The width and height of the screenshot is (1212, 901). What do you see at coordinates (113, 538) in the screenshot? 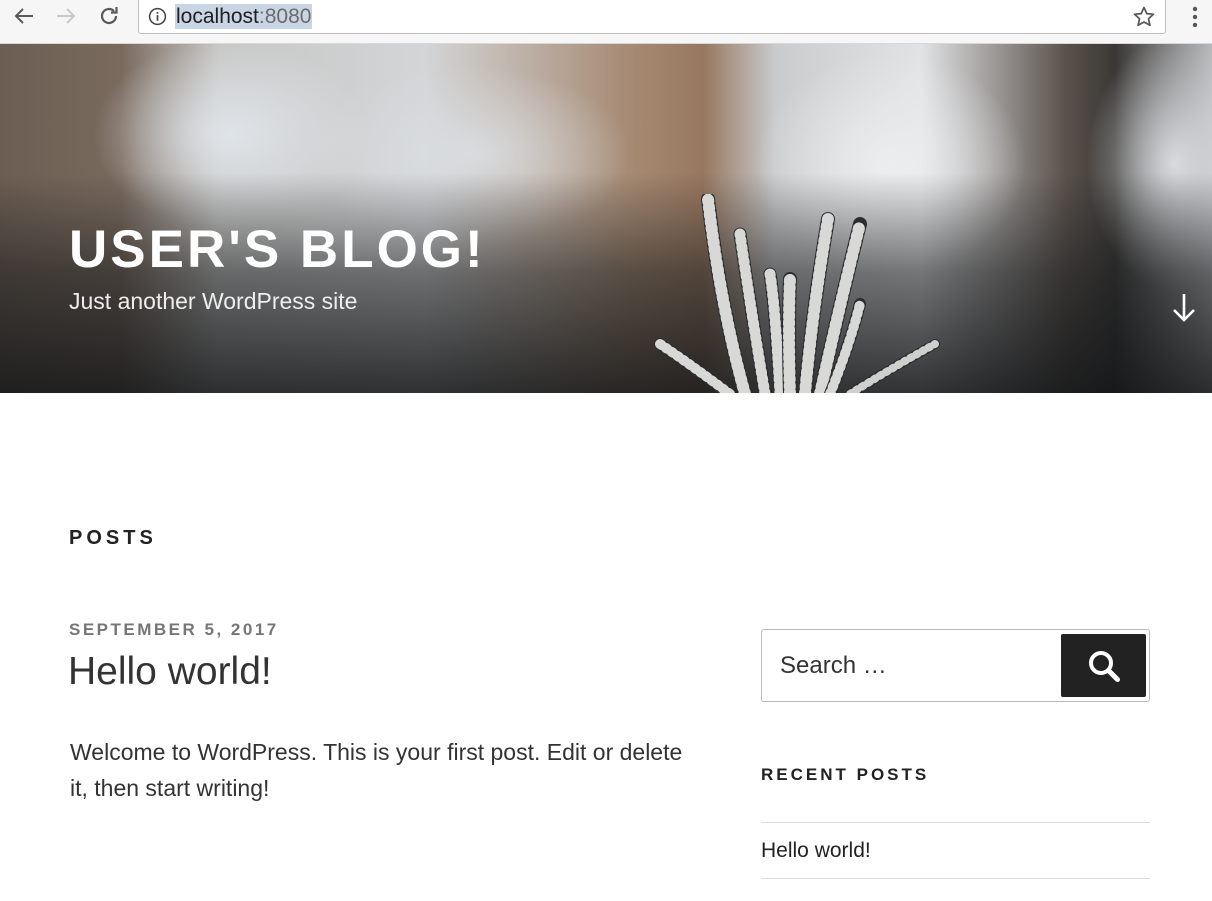
I see `posts-heading: POSTS` at bounding box center [113, 538].